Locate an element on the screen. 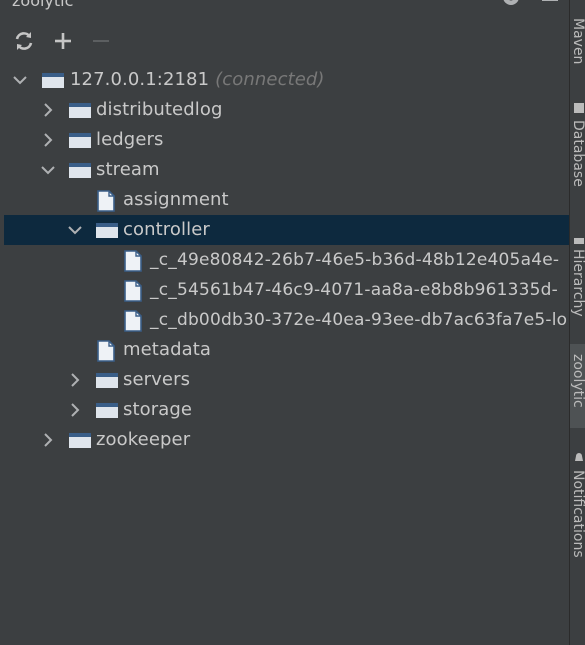  side-tab-zoolytic: zoolytic is located at coordinates (577, 386).